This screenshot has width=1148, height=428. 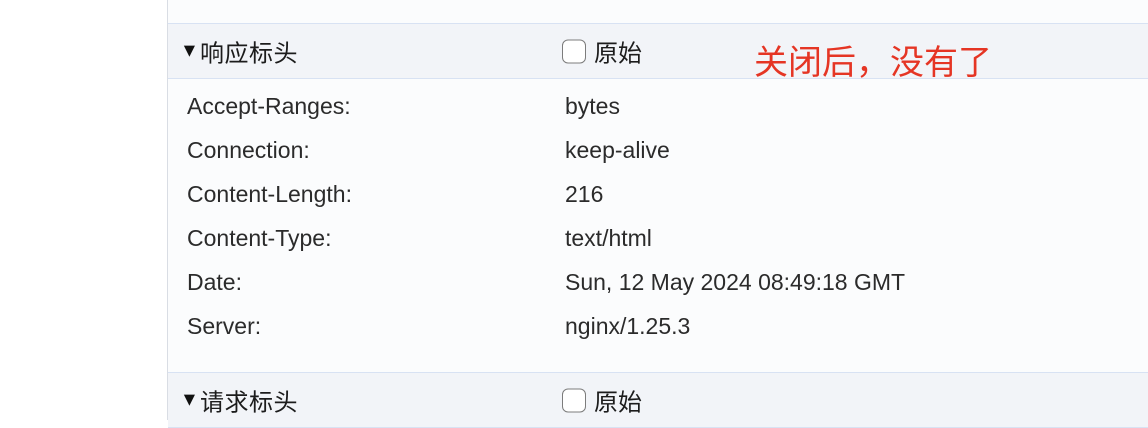 I want to click on header-row: Accept-Ranges: bytes, so click(x=658, y=107).